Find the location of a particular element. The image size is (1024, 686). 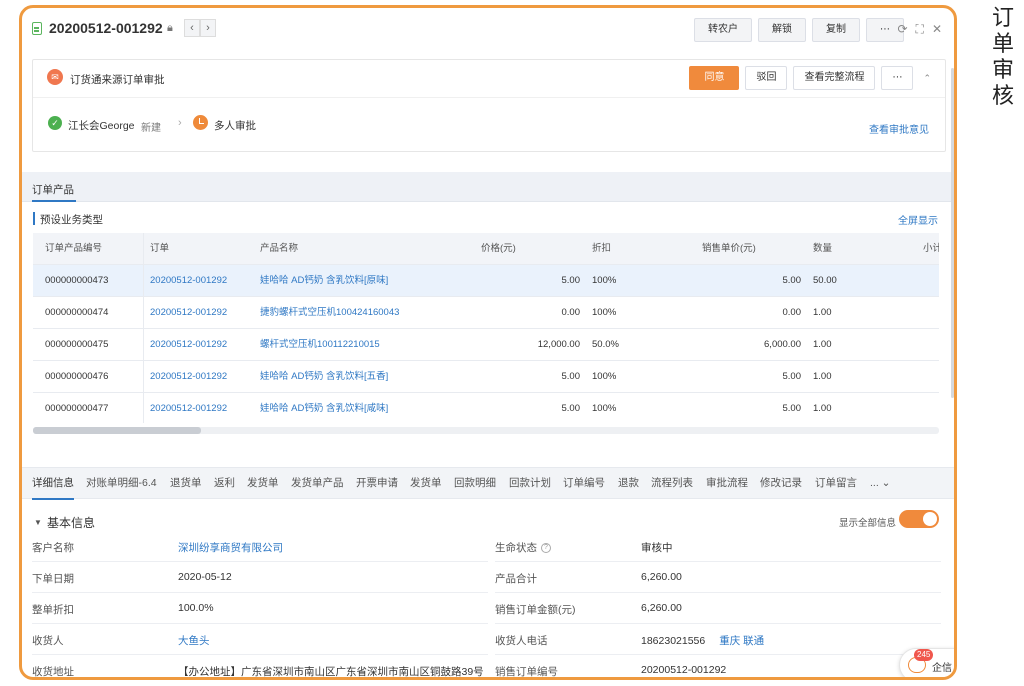

fullscreen-link: 全屏显示 is located at coordinates (918, 219).